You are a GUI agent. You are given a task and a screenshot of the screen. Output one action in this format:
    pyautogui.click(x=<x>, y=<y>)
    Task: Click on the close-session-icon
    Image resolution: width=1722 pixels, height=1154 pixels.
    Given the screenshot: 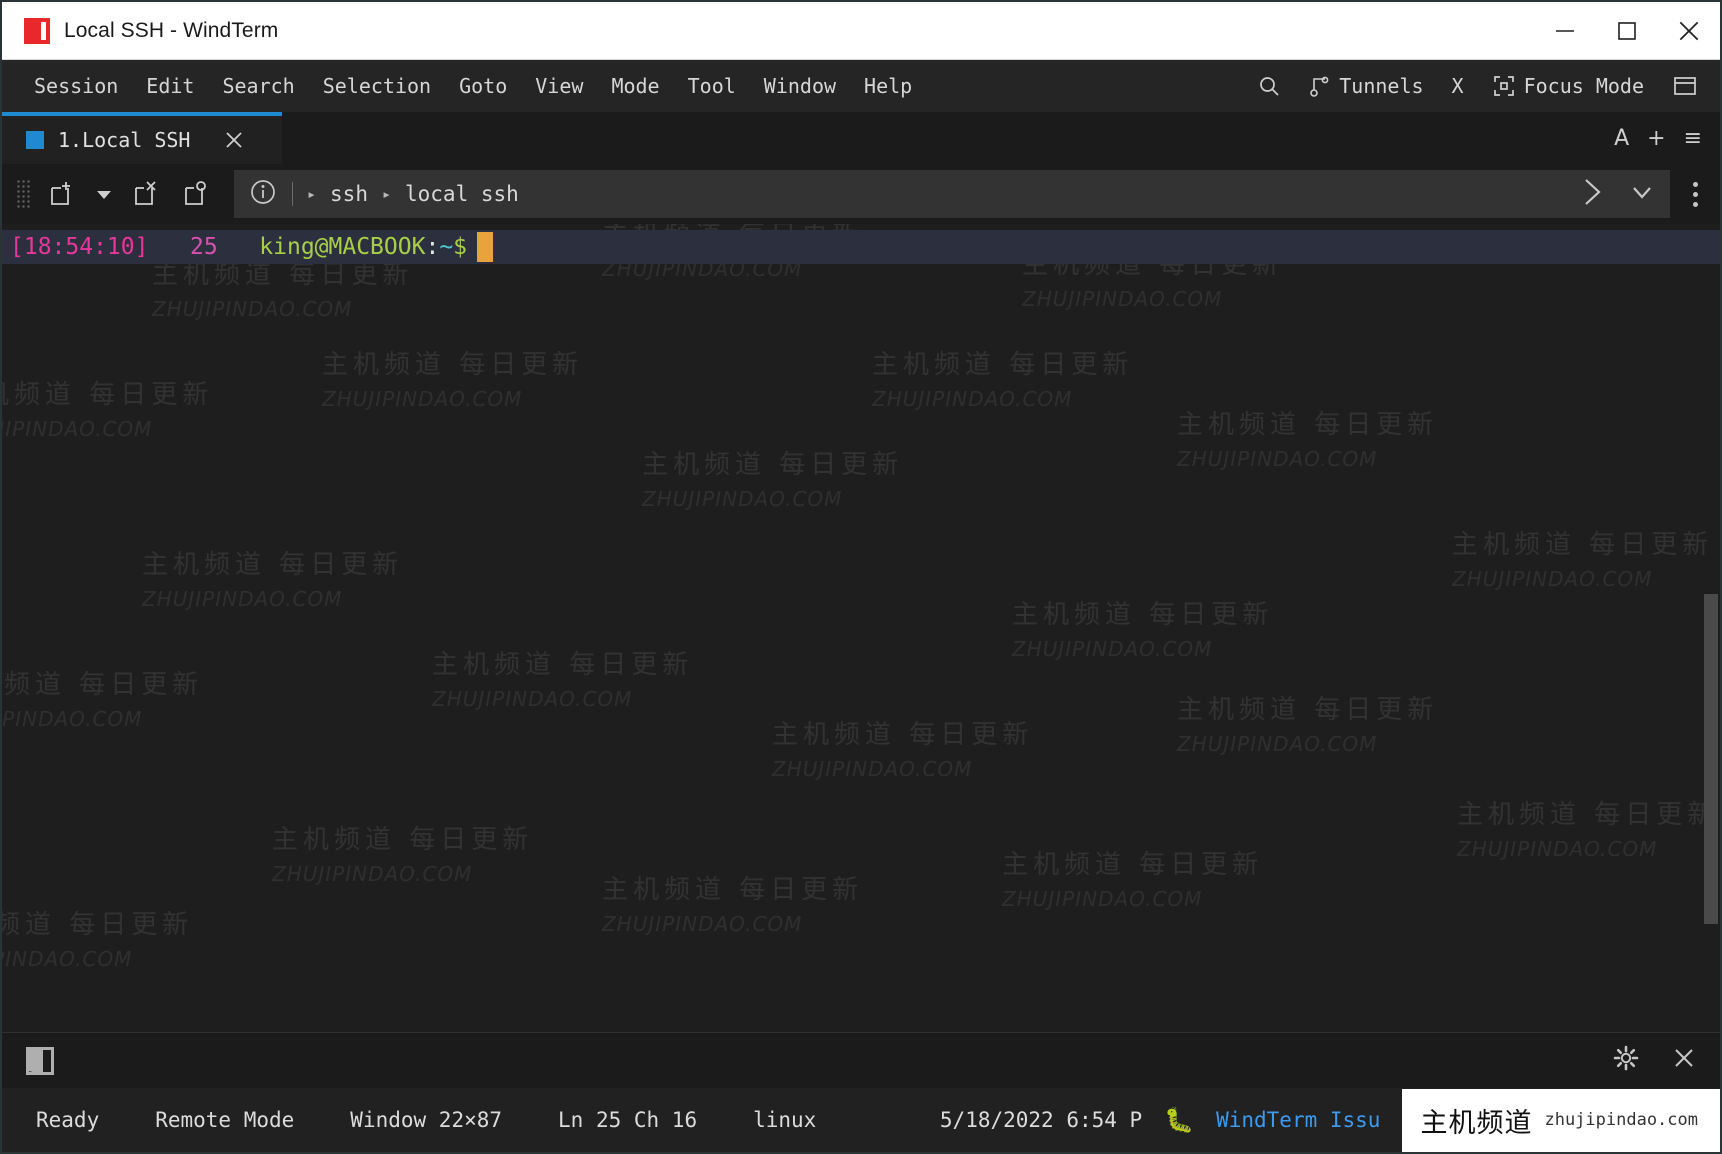 What is the action you would take?
    pyautogui.click(x=146, y=194)
    